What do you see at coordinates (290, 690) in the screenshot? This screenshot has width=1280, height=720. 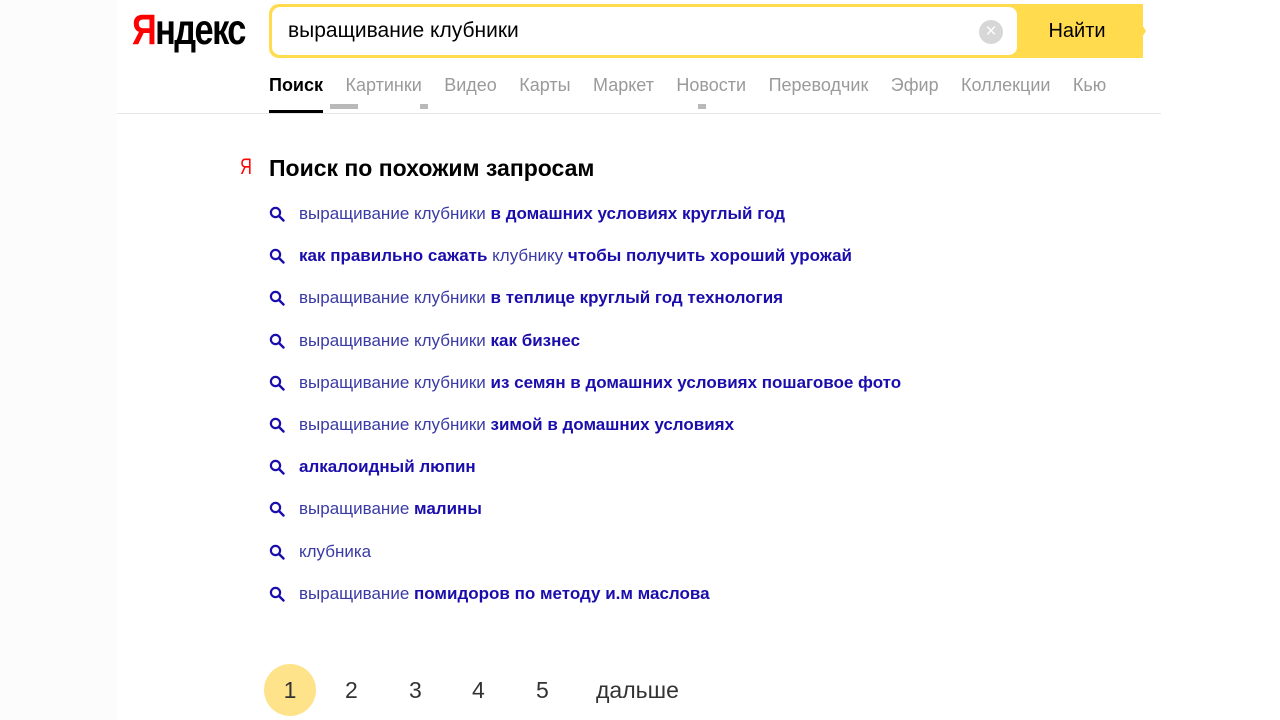 I see `page-current: 1` at bounding box center [290, 690].